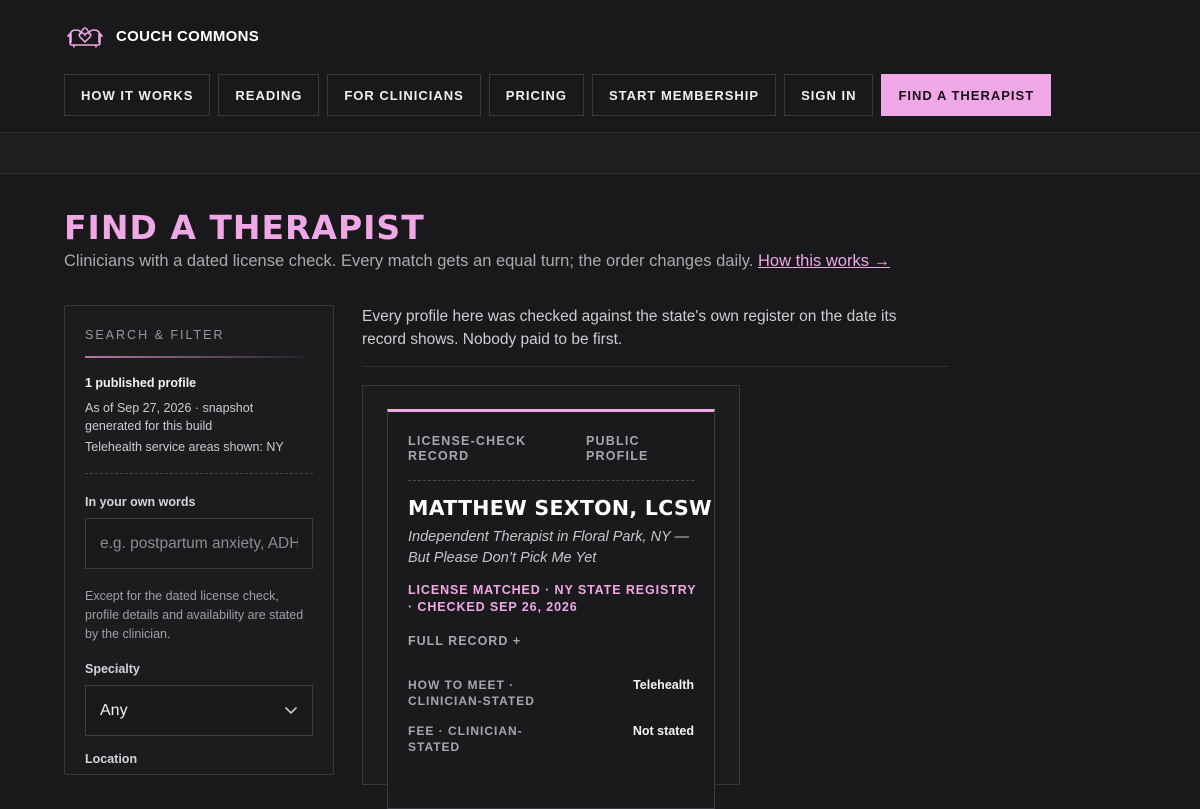 This screenshot has height=809, width=1200. What do you see at coordinates (465, 739) in the screenshot?
I see `field-key: FEE · CLINICIAN-STATED` at bounding box center [465, 739].